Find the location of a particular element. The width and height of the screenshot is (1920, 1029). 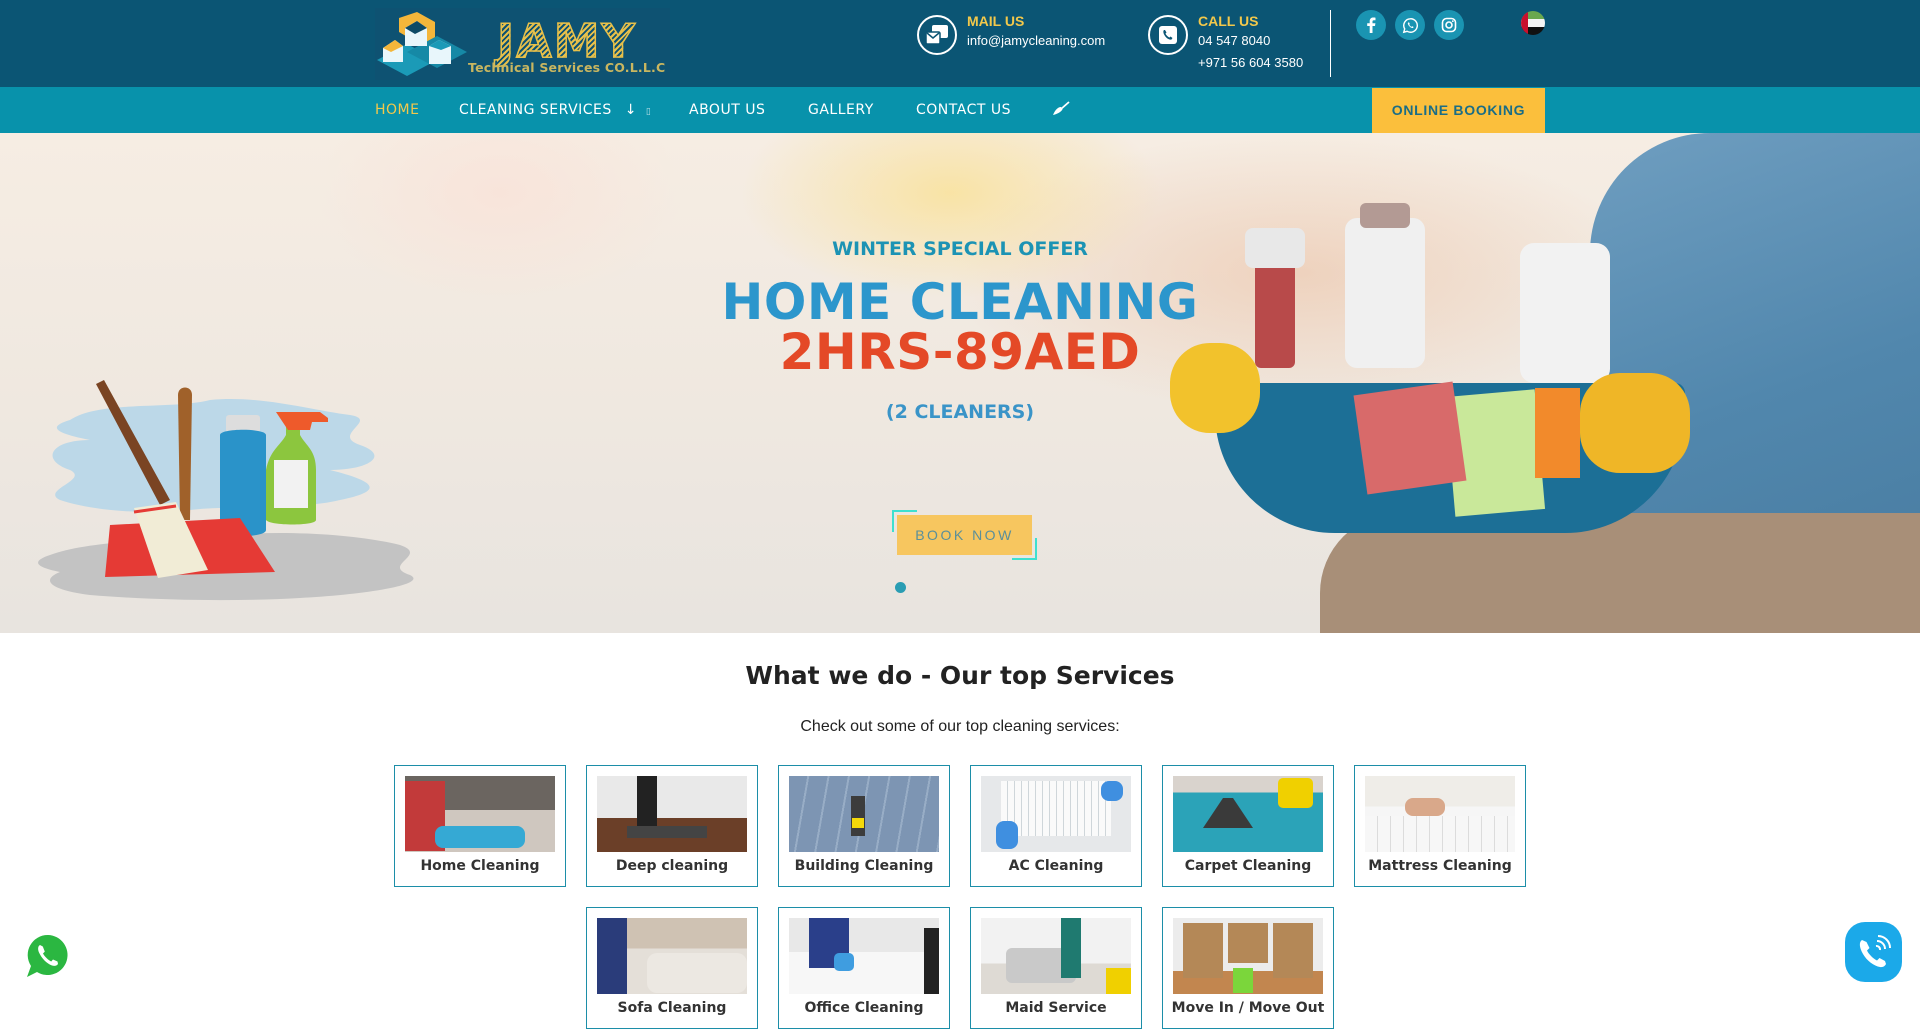

mail-contact: MAIL US info@jamycleaning.com is located at coordinates (1011, 33).